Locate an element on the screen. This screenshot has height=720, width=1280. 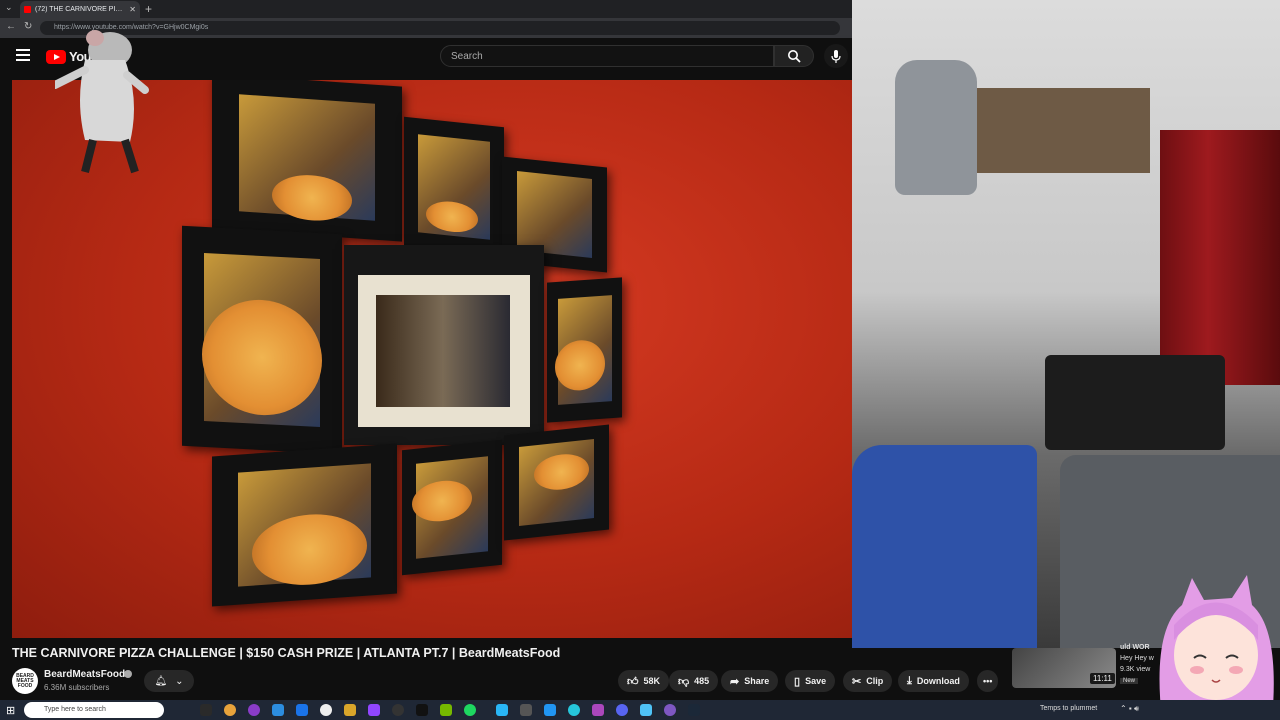
clip-label: Clip is located at coordinates (875, 681).